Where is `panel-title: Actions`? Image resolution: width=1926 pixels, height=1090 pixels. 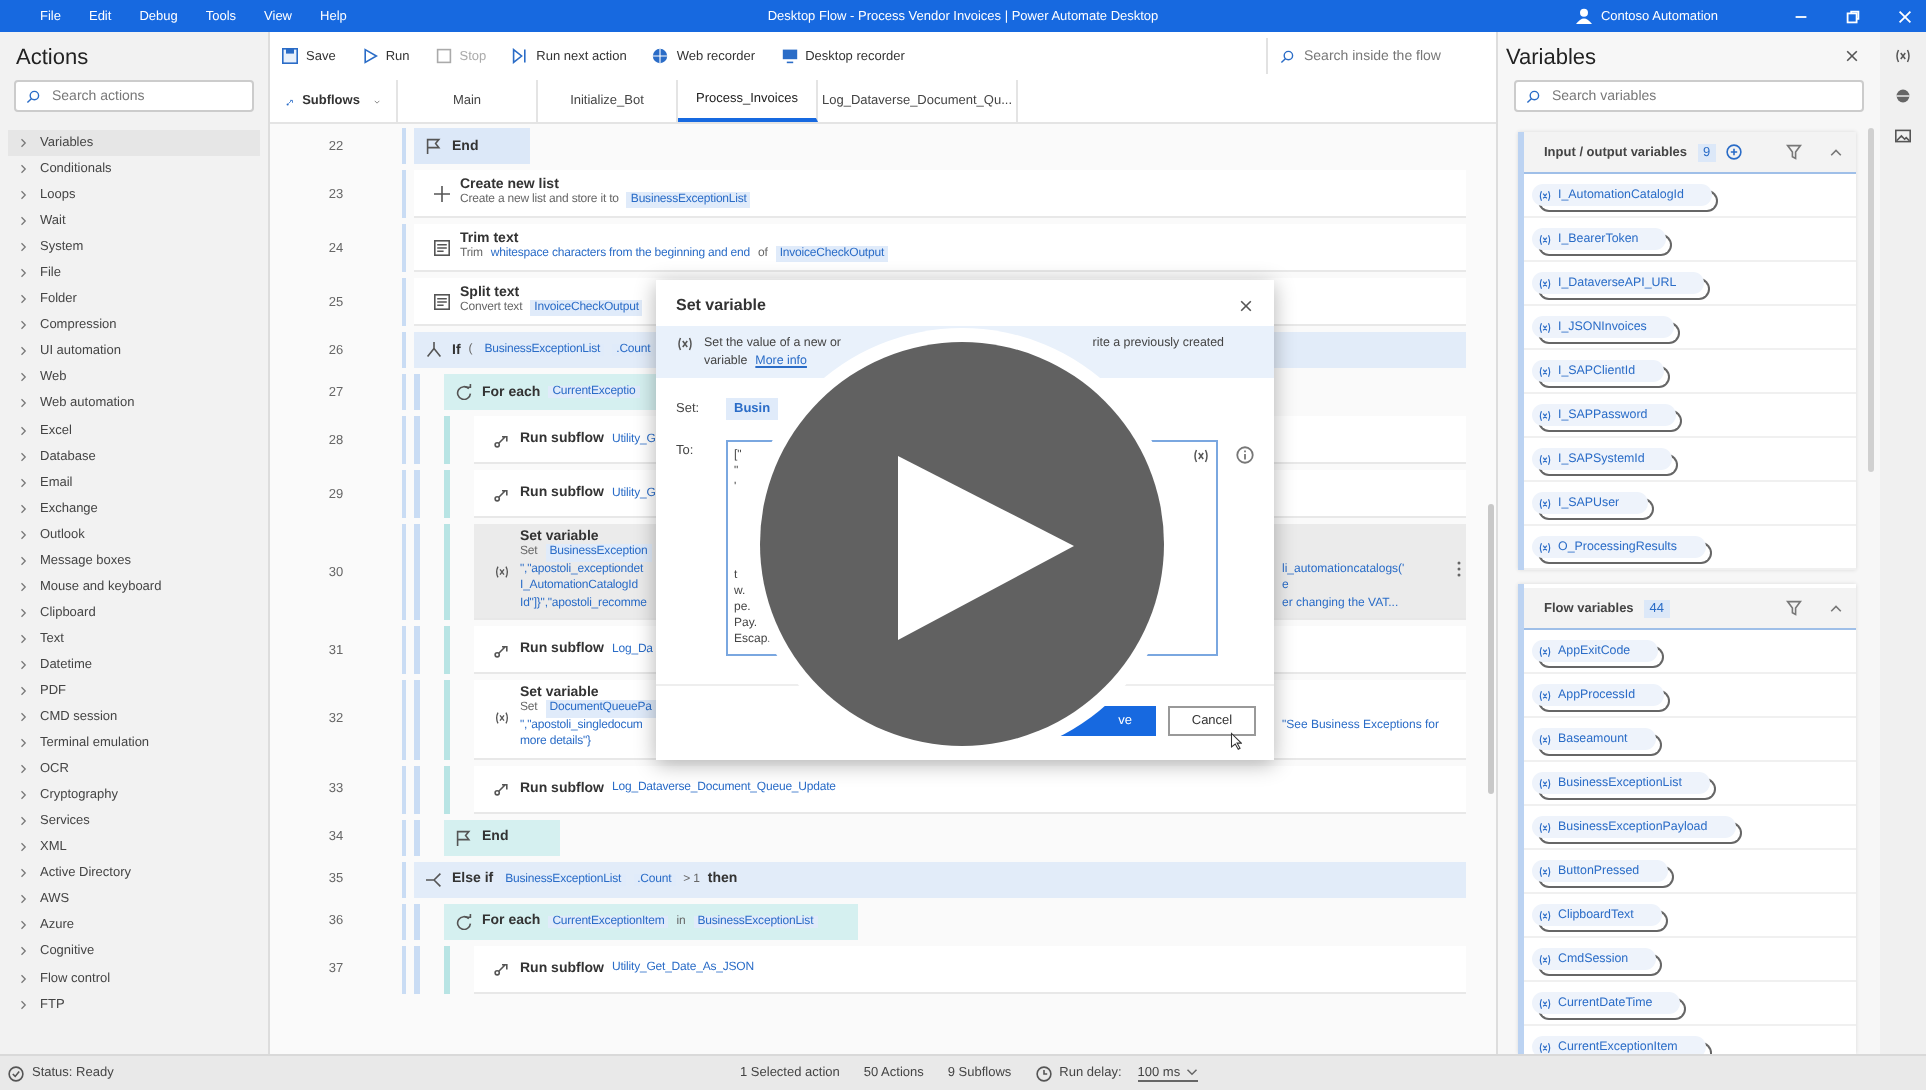 panel-title: Actions is located at coordinates (52, 59).